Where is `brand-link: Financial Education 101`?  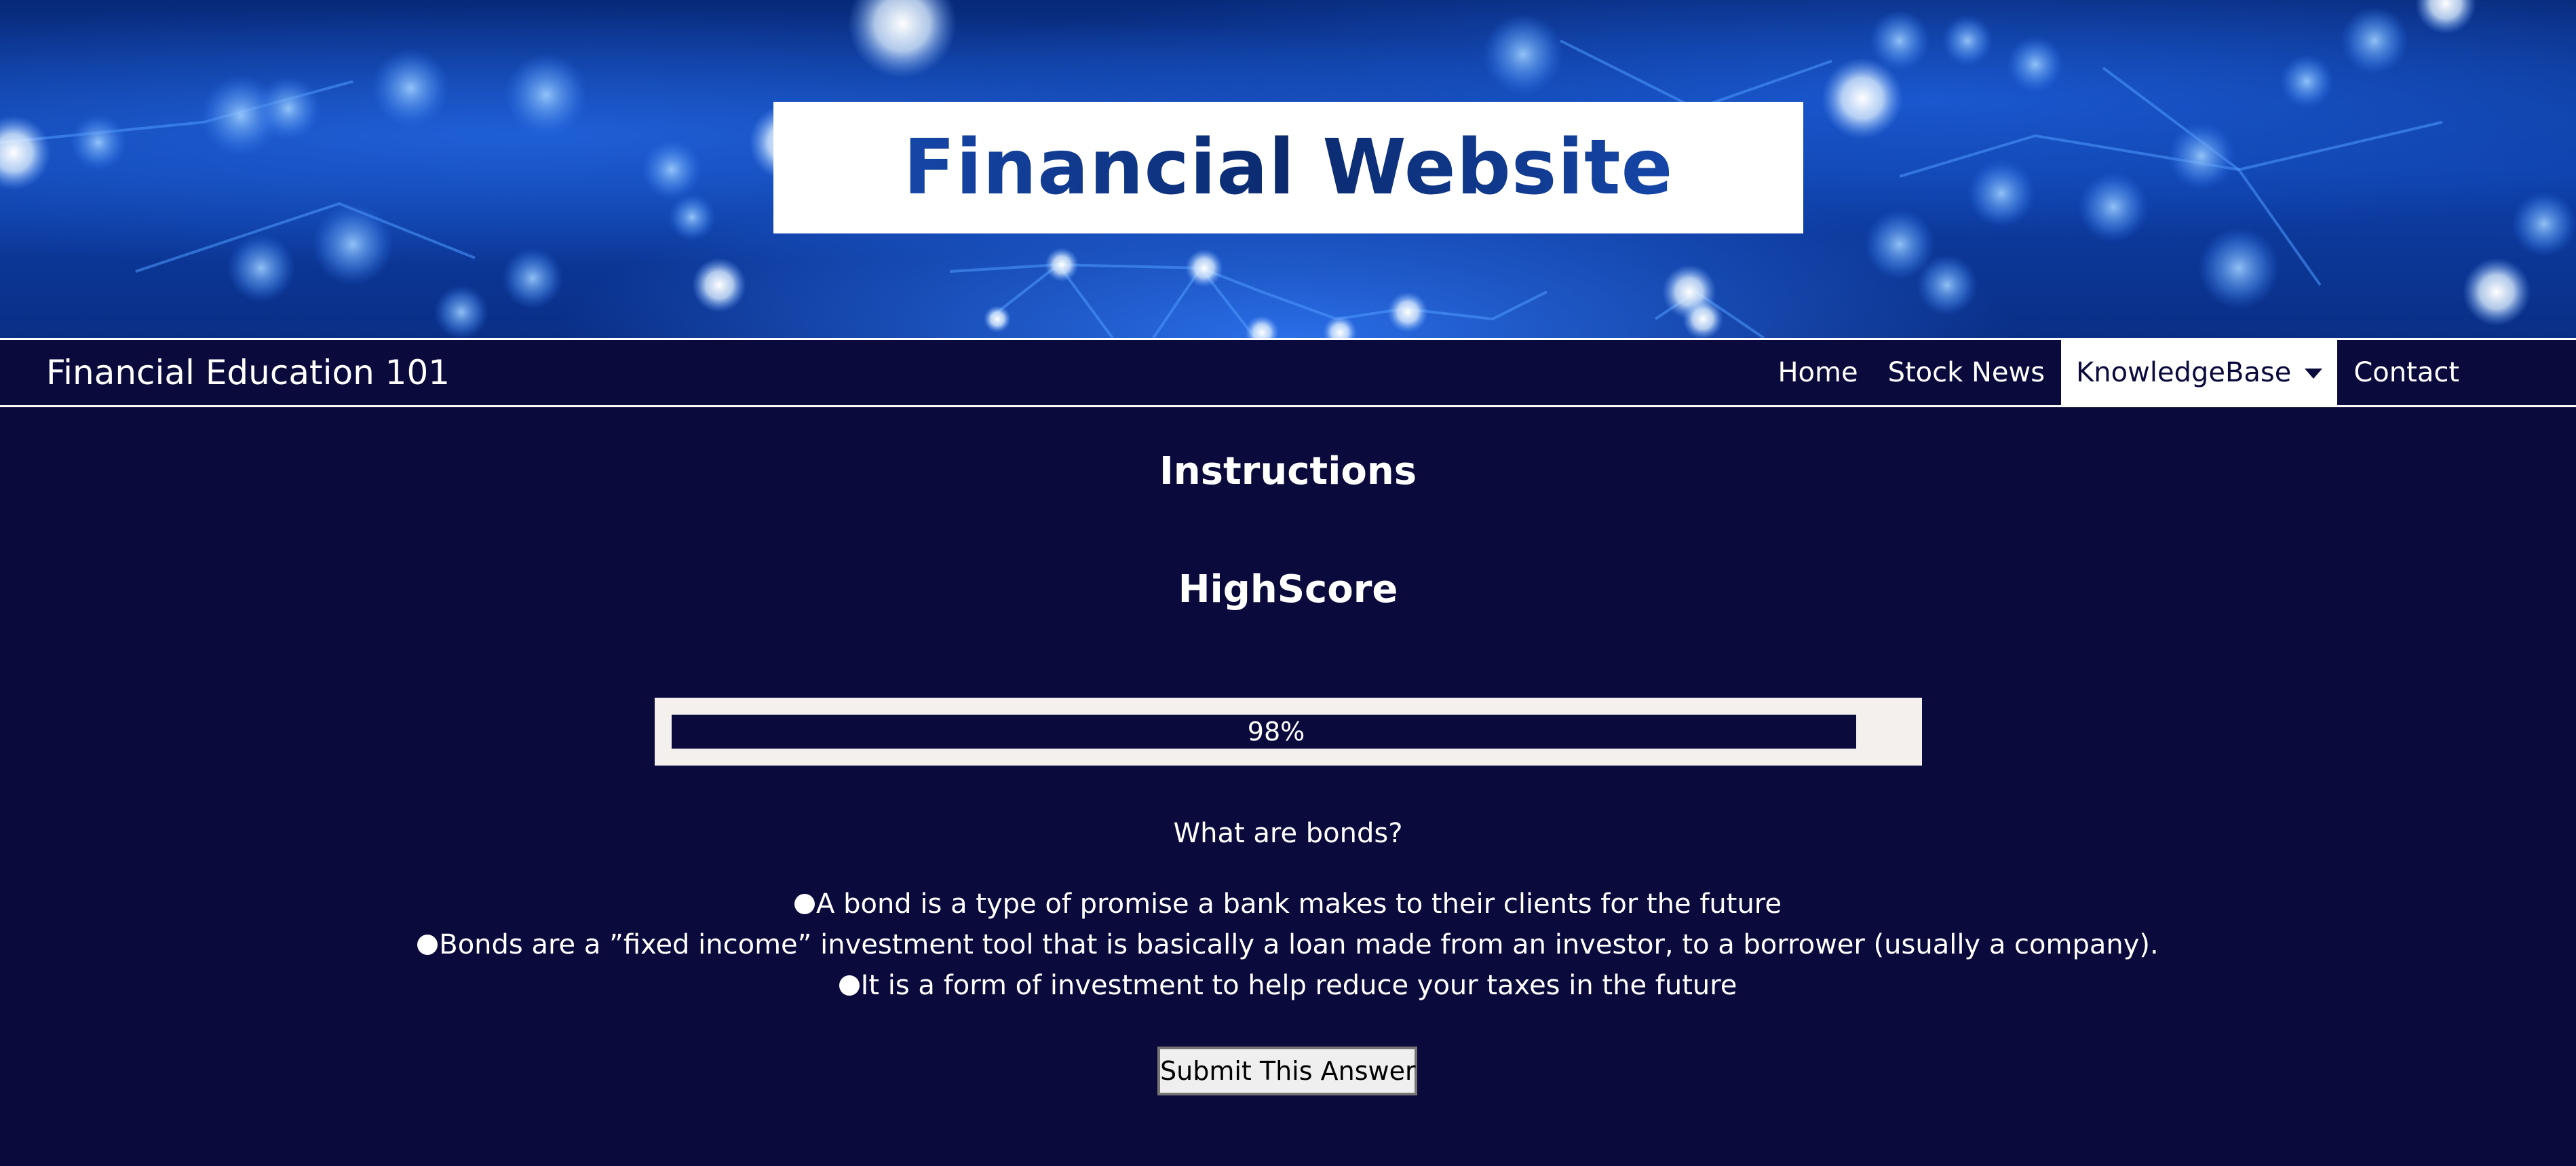 brand-link: Financial Education 101 is located at coordinates (248, 372).